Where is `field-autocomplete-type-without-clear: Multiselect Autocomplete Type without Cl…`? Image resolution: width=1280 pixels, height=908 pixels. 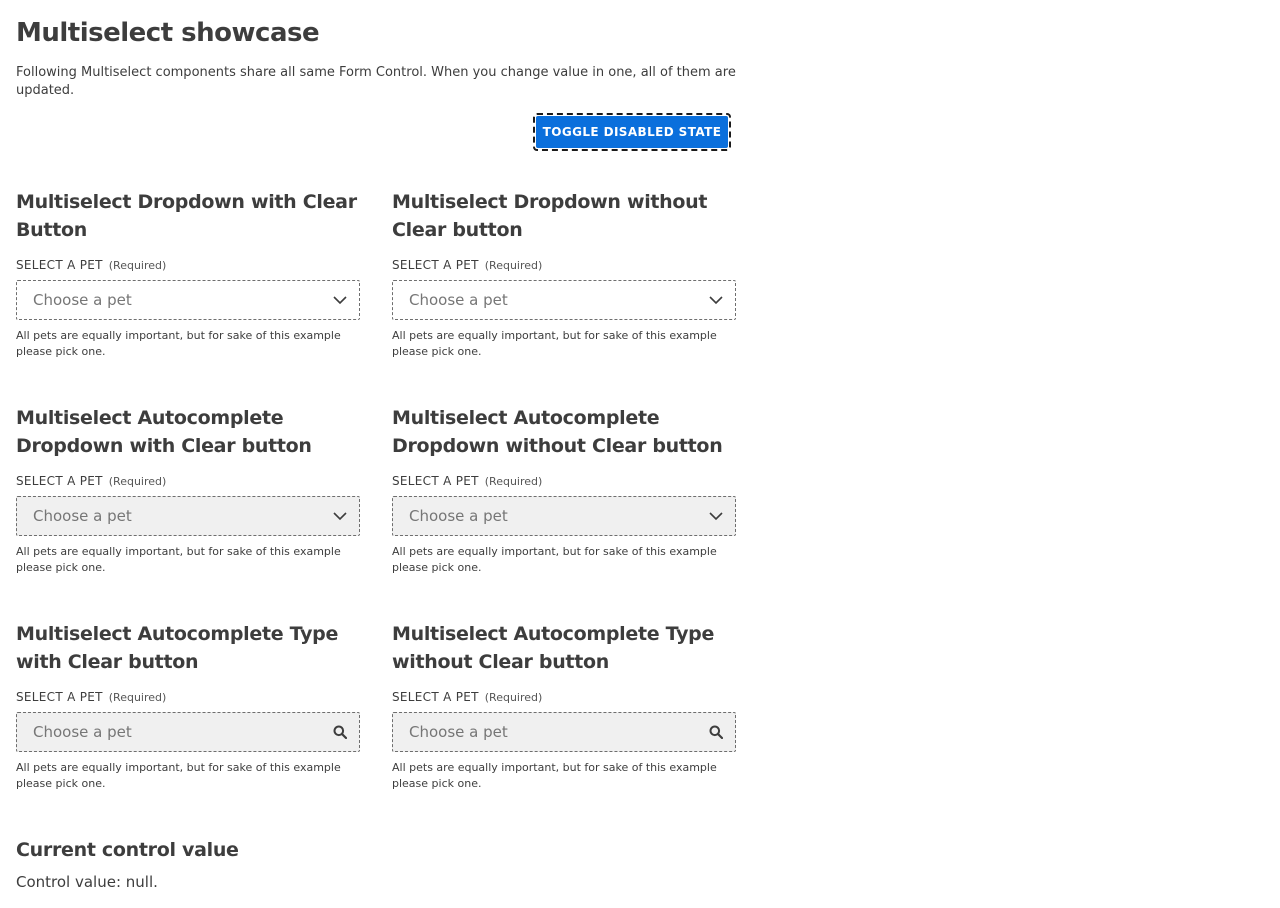
field-autocomplete-type-without-clear: Multiselect Autocomplete Type without Cl… is located at coordinates (564, 706).